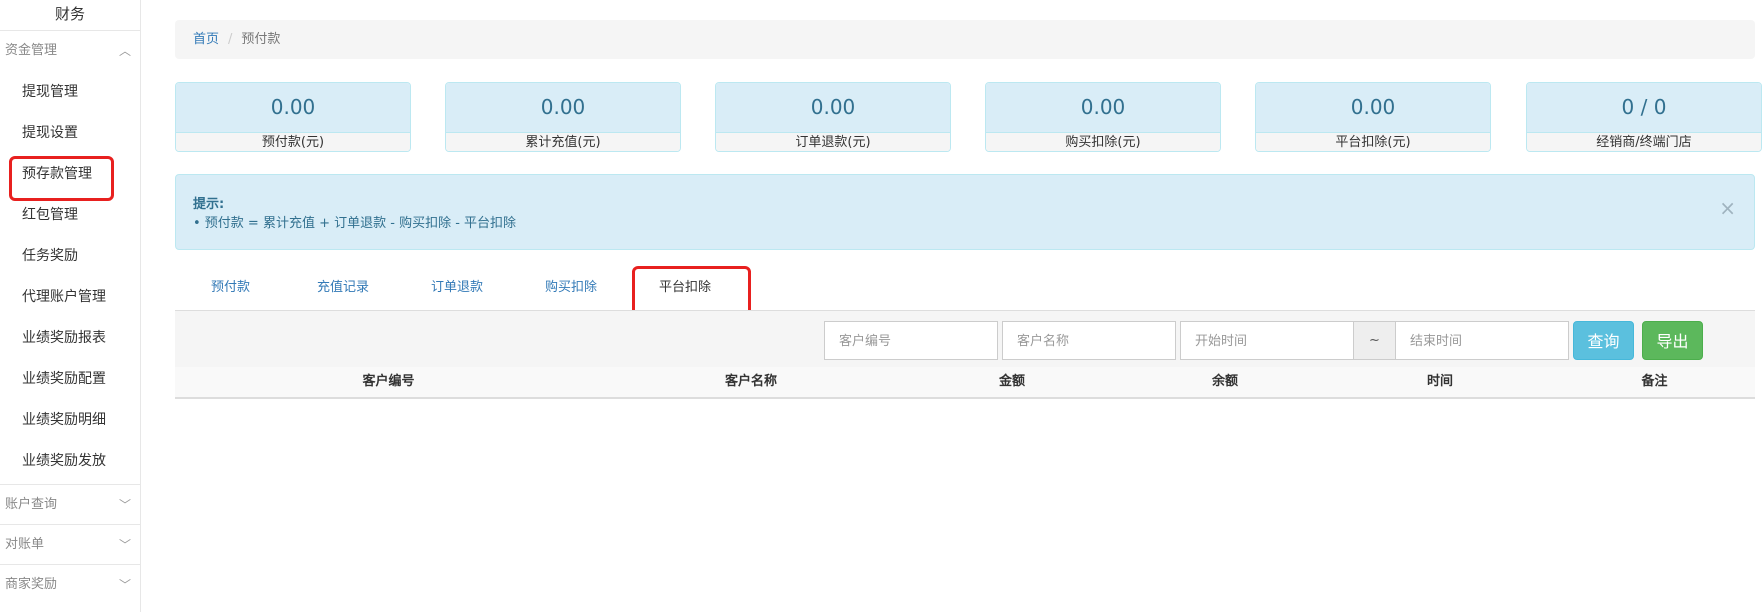 The height and width of the screenshot is (612, 1764). I want to click on sidebar-group-fund-management: 资金管理 ︿, so click(70, 50).